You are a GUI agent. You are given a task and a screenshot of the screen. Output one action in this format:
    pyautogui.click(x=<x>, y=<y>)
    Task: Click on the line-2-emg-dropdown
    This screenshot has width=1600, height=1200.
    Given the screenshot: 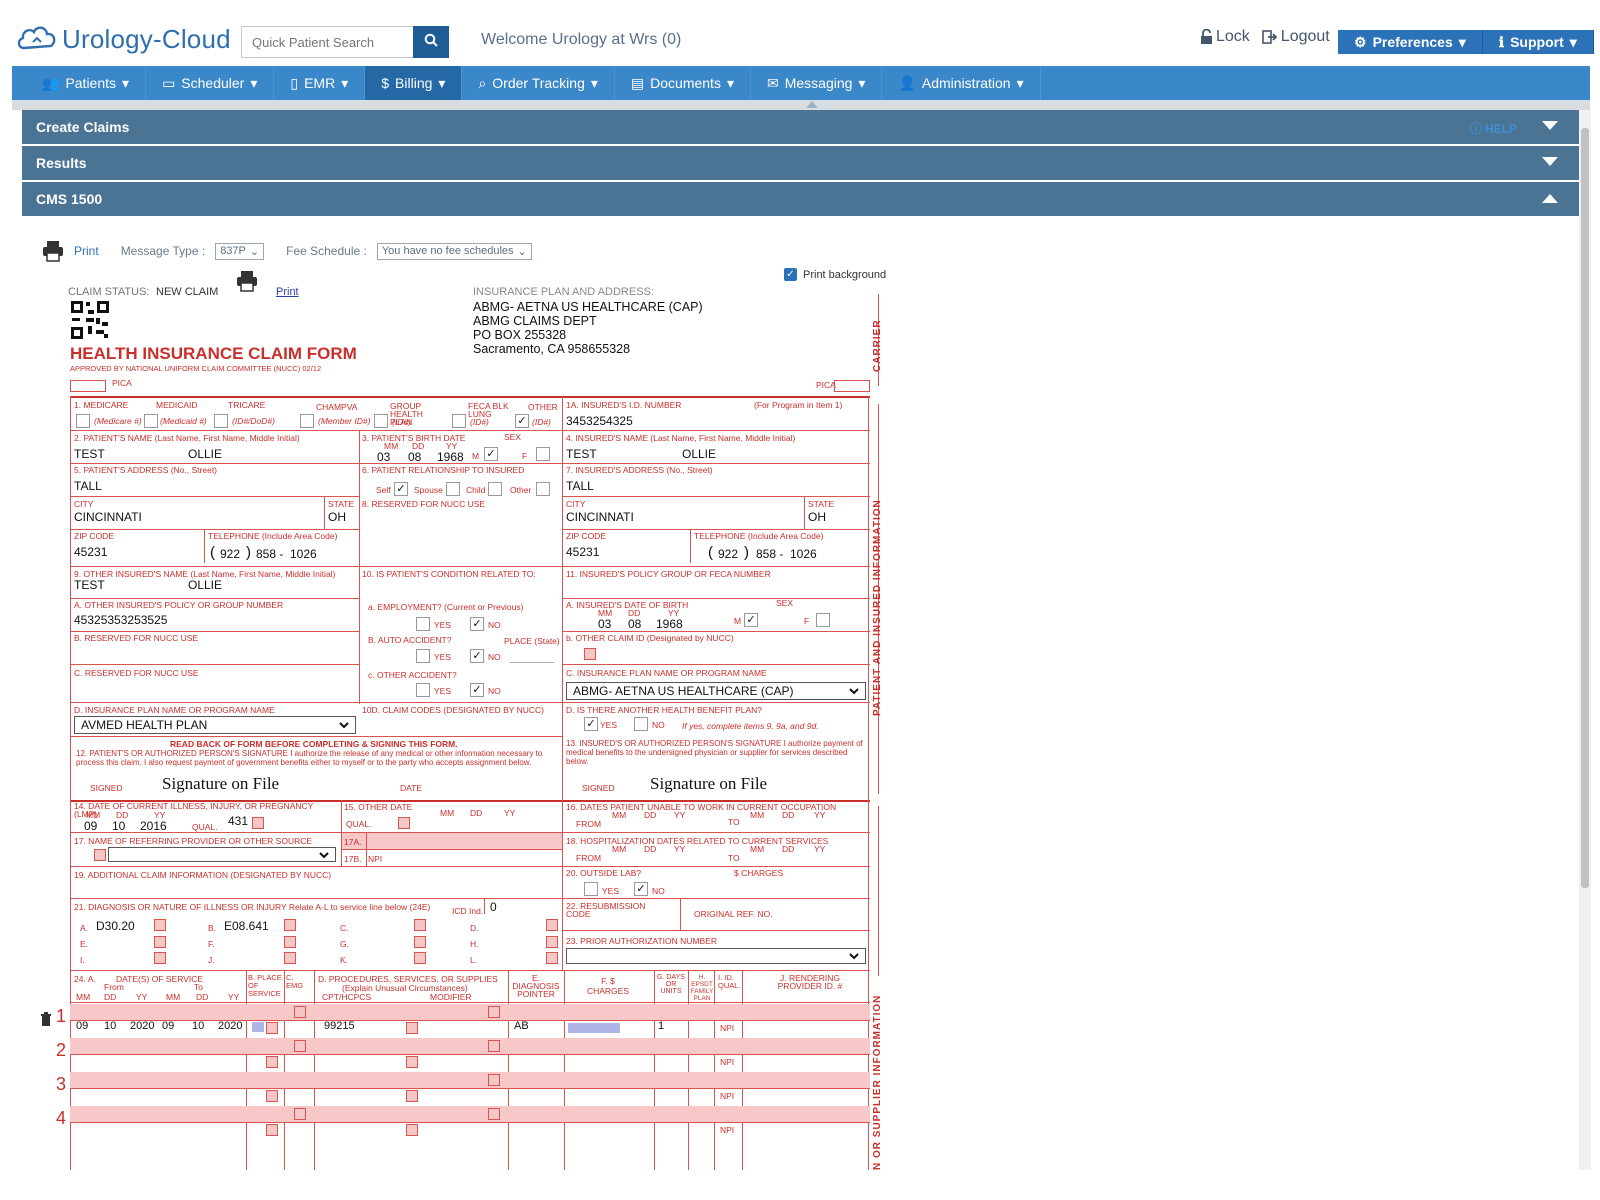 What is the action you would take?
    pyautogui.click(x=300, y=1046)
    